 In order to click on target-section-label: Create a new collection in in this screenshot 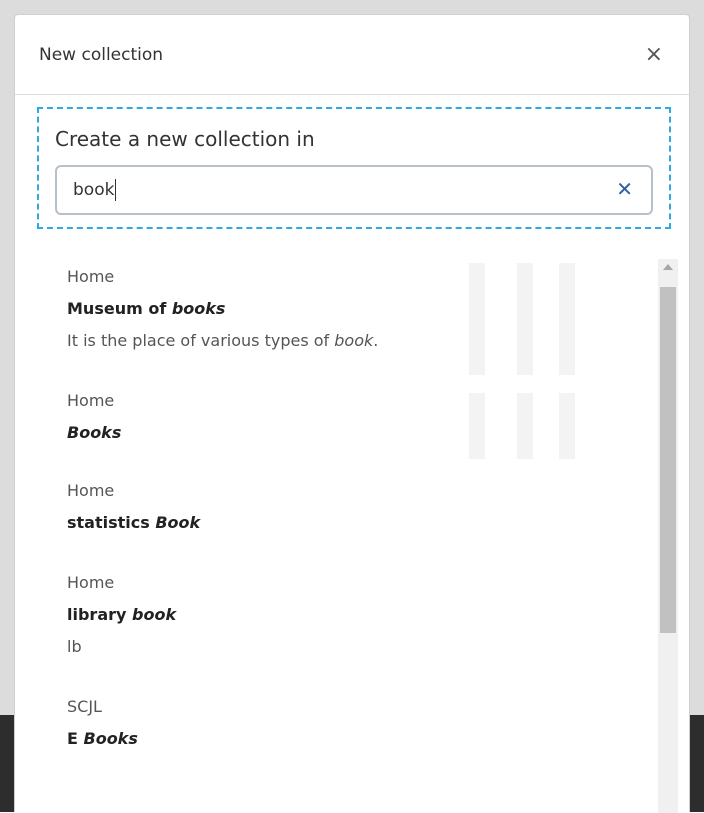, I will do `click(185, 139)`.